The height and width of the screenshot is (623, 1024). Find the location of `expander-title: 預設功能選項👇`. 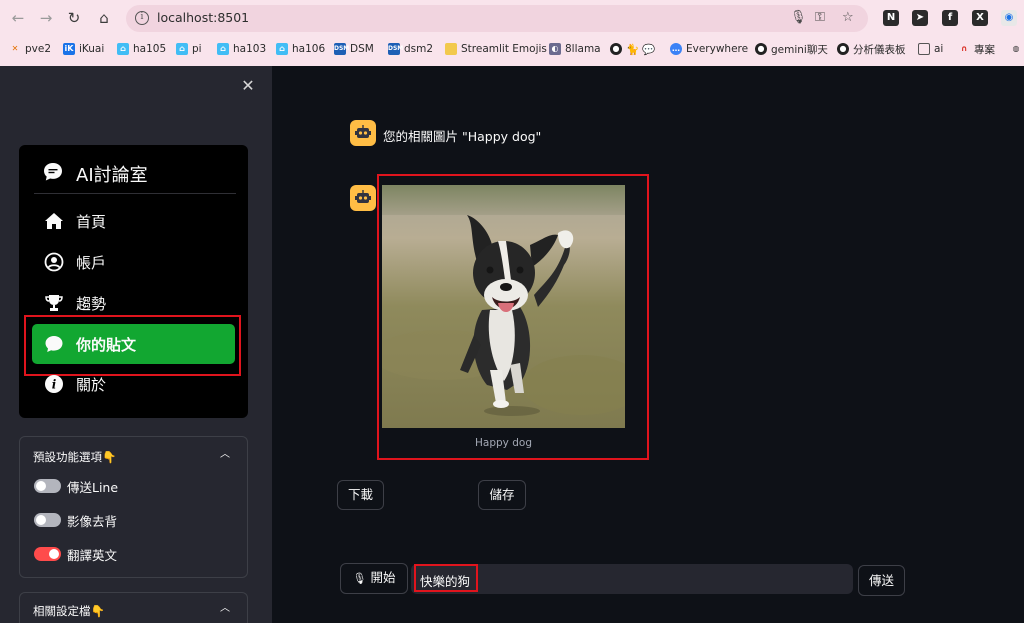

expander-title: 預設功能選項👇 is located at coordinates (74, 457).